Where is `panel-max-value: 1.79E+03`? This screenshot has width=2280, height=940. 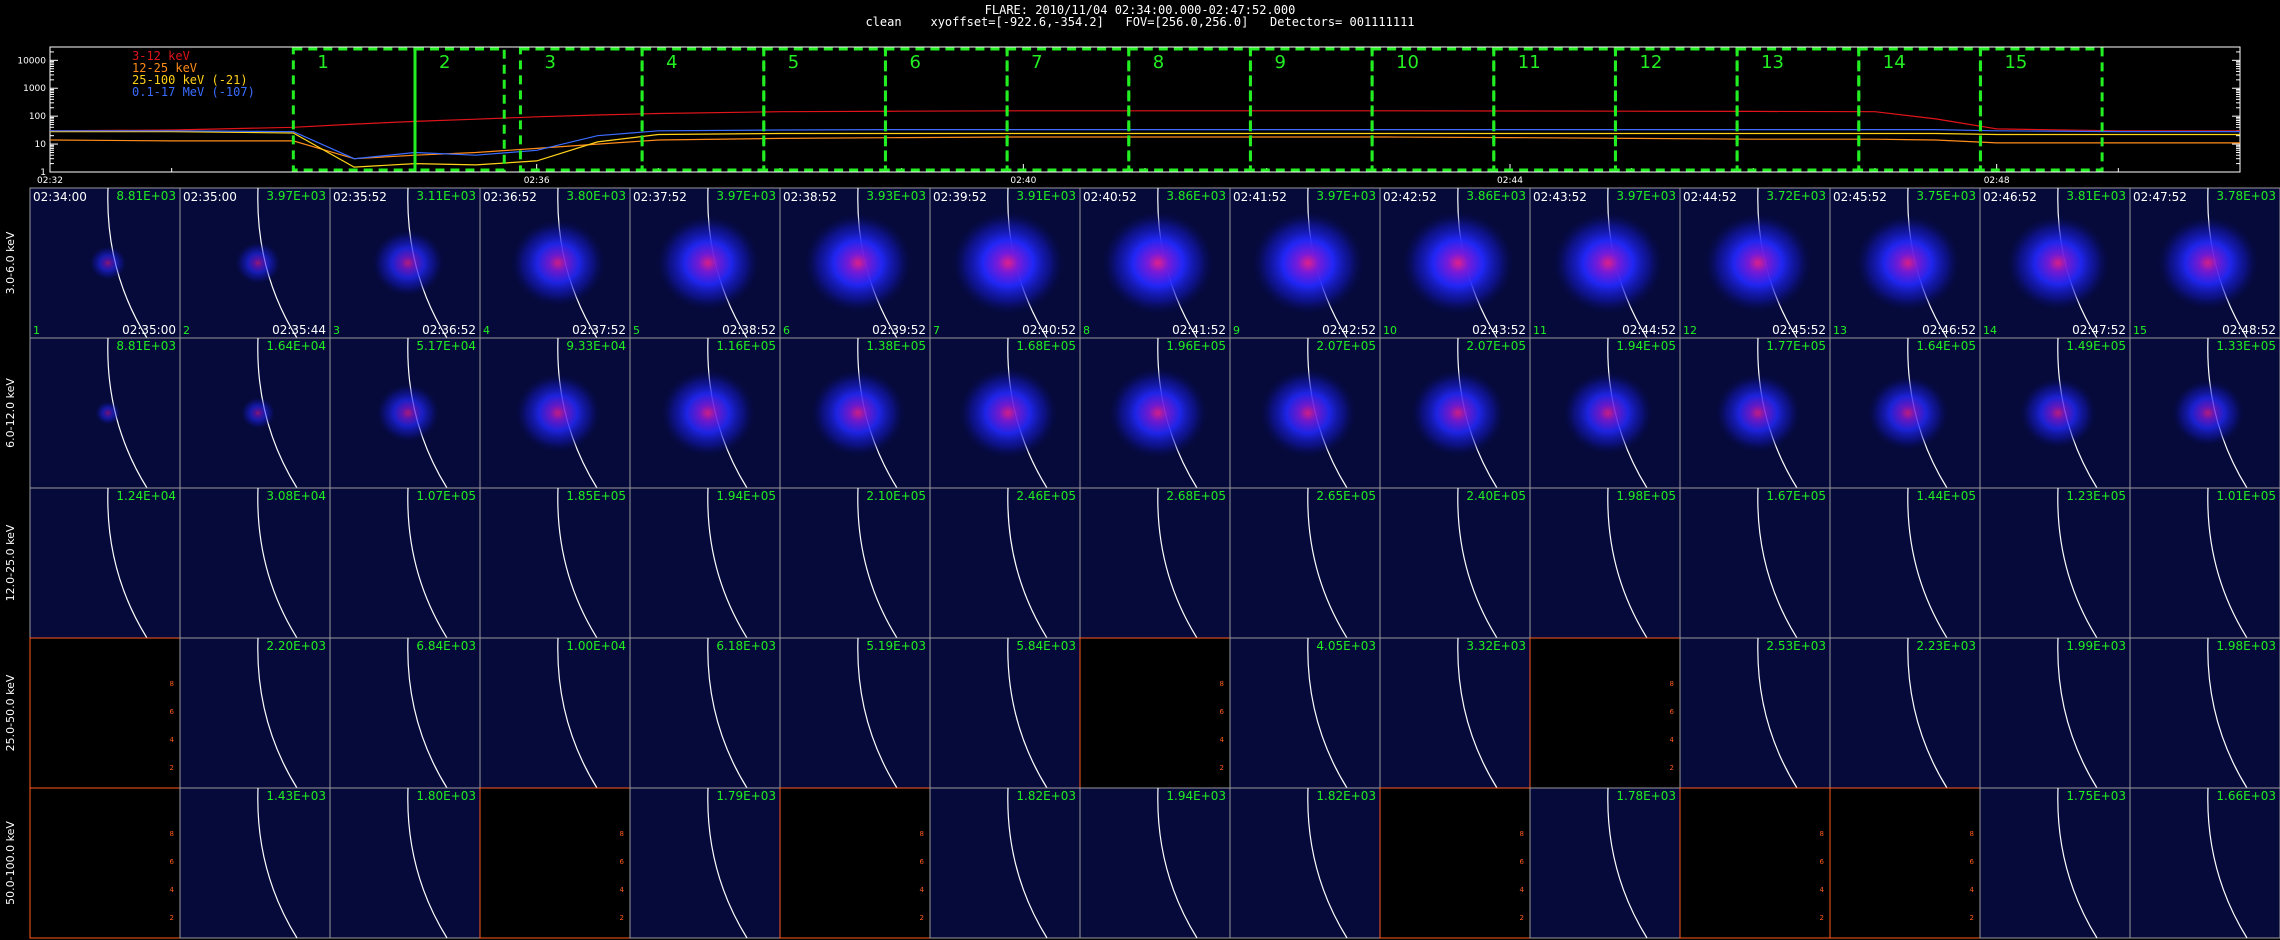 panel-max-value: 1.79E+03 is located at coordinates (746, 796).